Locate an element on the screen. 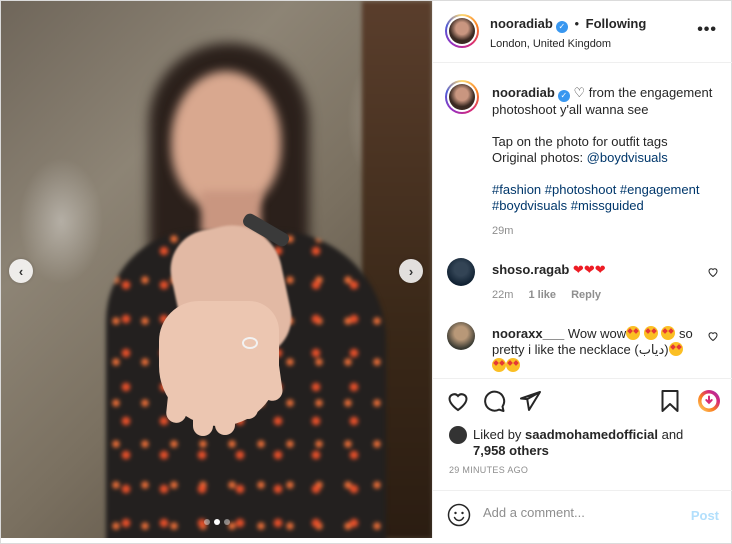 The width and height of the screenshot is (732, 544). add-comment-bar: Post is located at coordinates (582, 514).